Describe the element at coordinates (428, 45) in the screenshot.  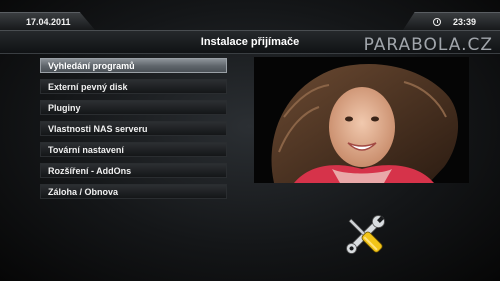
I see `brand-watermark: PARABOLA.CZ` at that location.